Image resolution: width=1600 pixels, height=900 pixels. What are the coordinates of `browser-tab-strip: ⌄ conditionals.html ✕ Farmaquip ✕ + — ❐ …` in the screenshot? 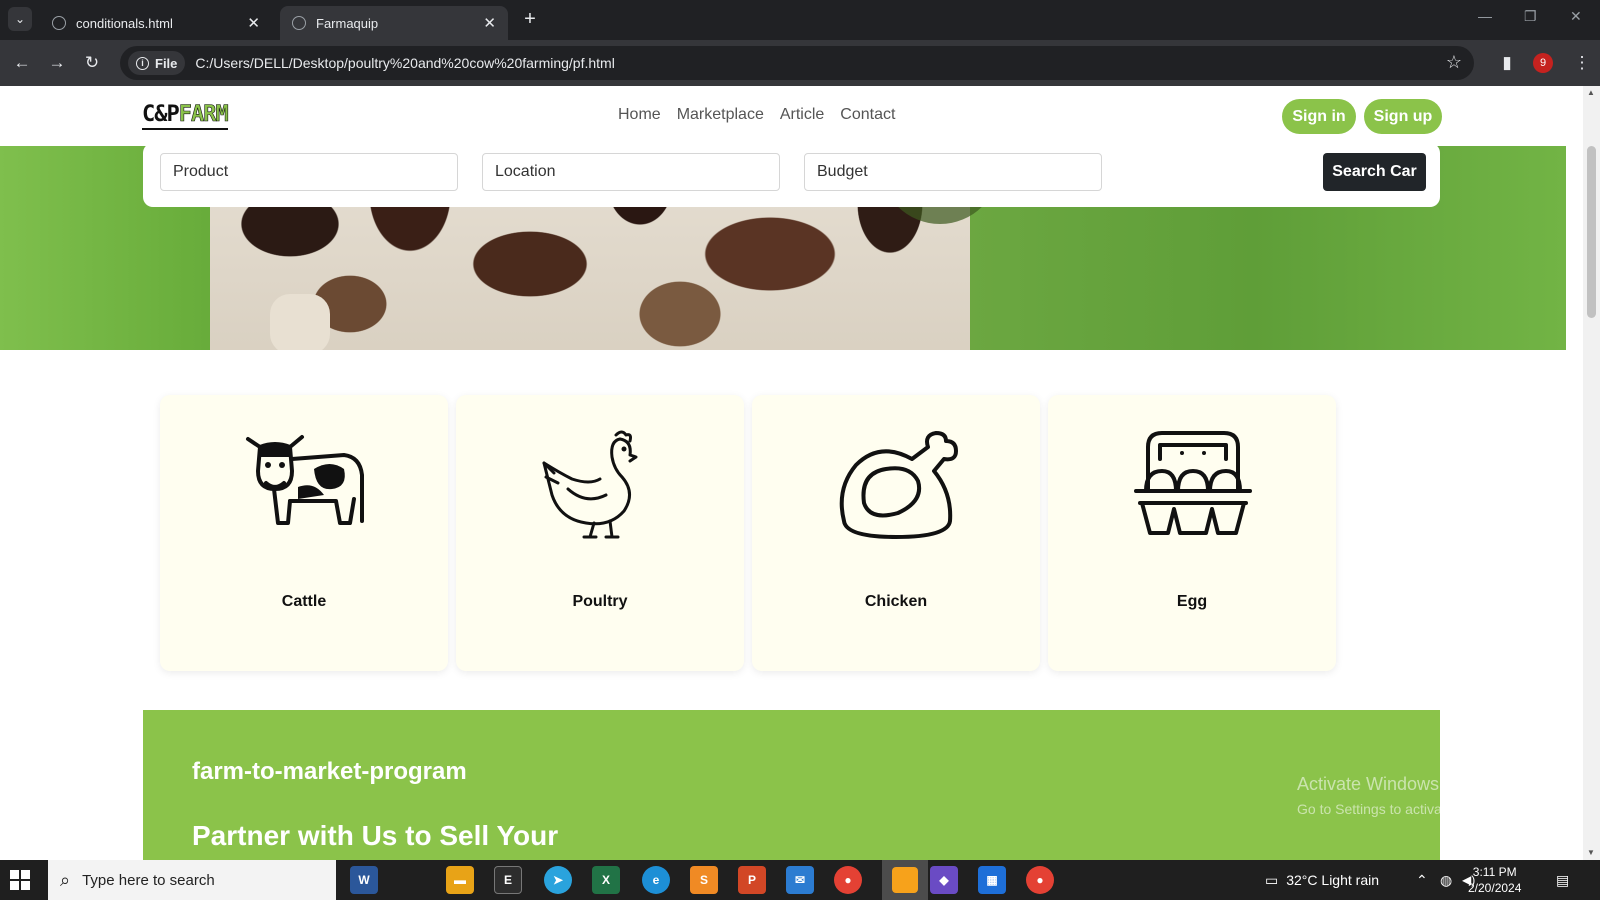 It's located at (800, 20).